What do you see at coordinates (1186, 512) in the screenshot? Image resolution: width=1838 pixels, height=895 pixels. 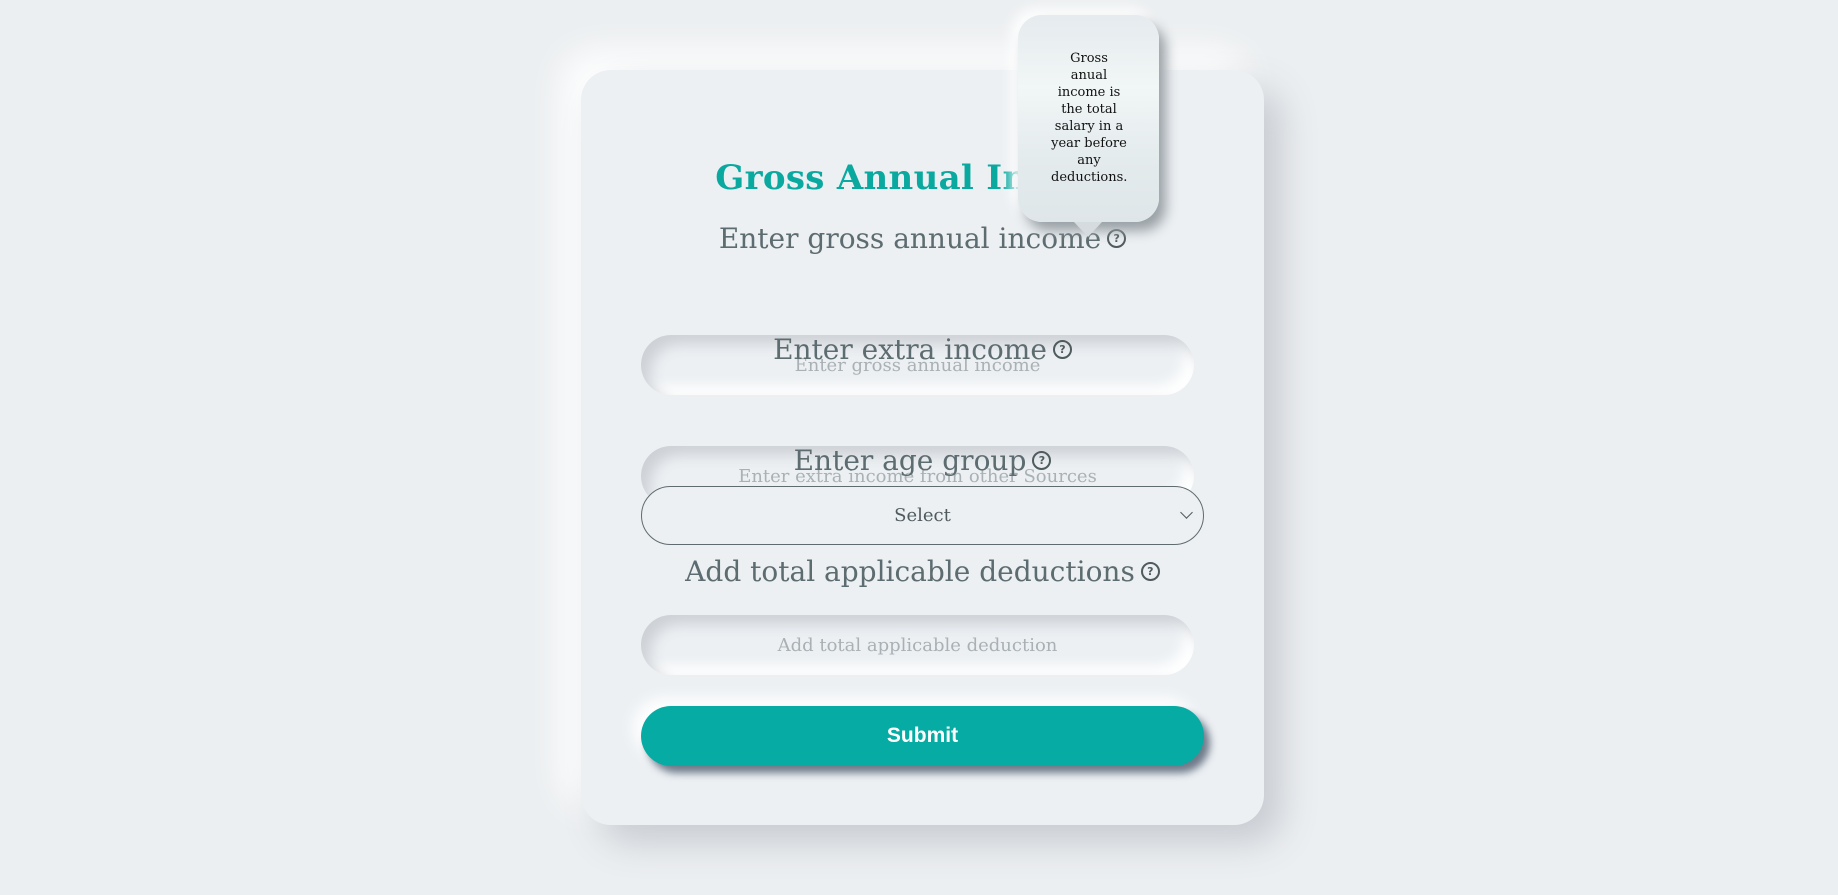 I see `chevron-down-icon` at bounding box center [1186, 512].